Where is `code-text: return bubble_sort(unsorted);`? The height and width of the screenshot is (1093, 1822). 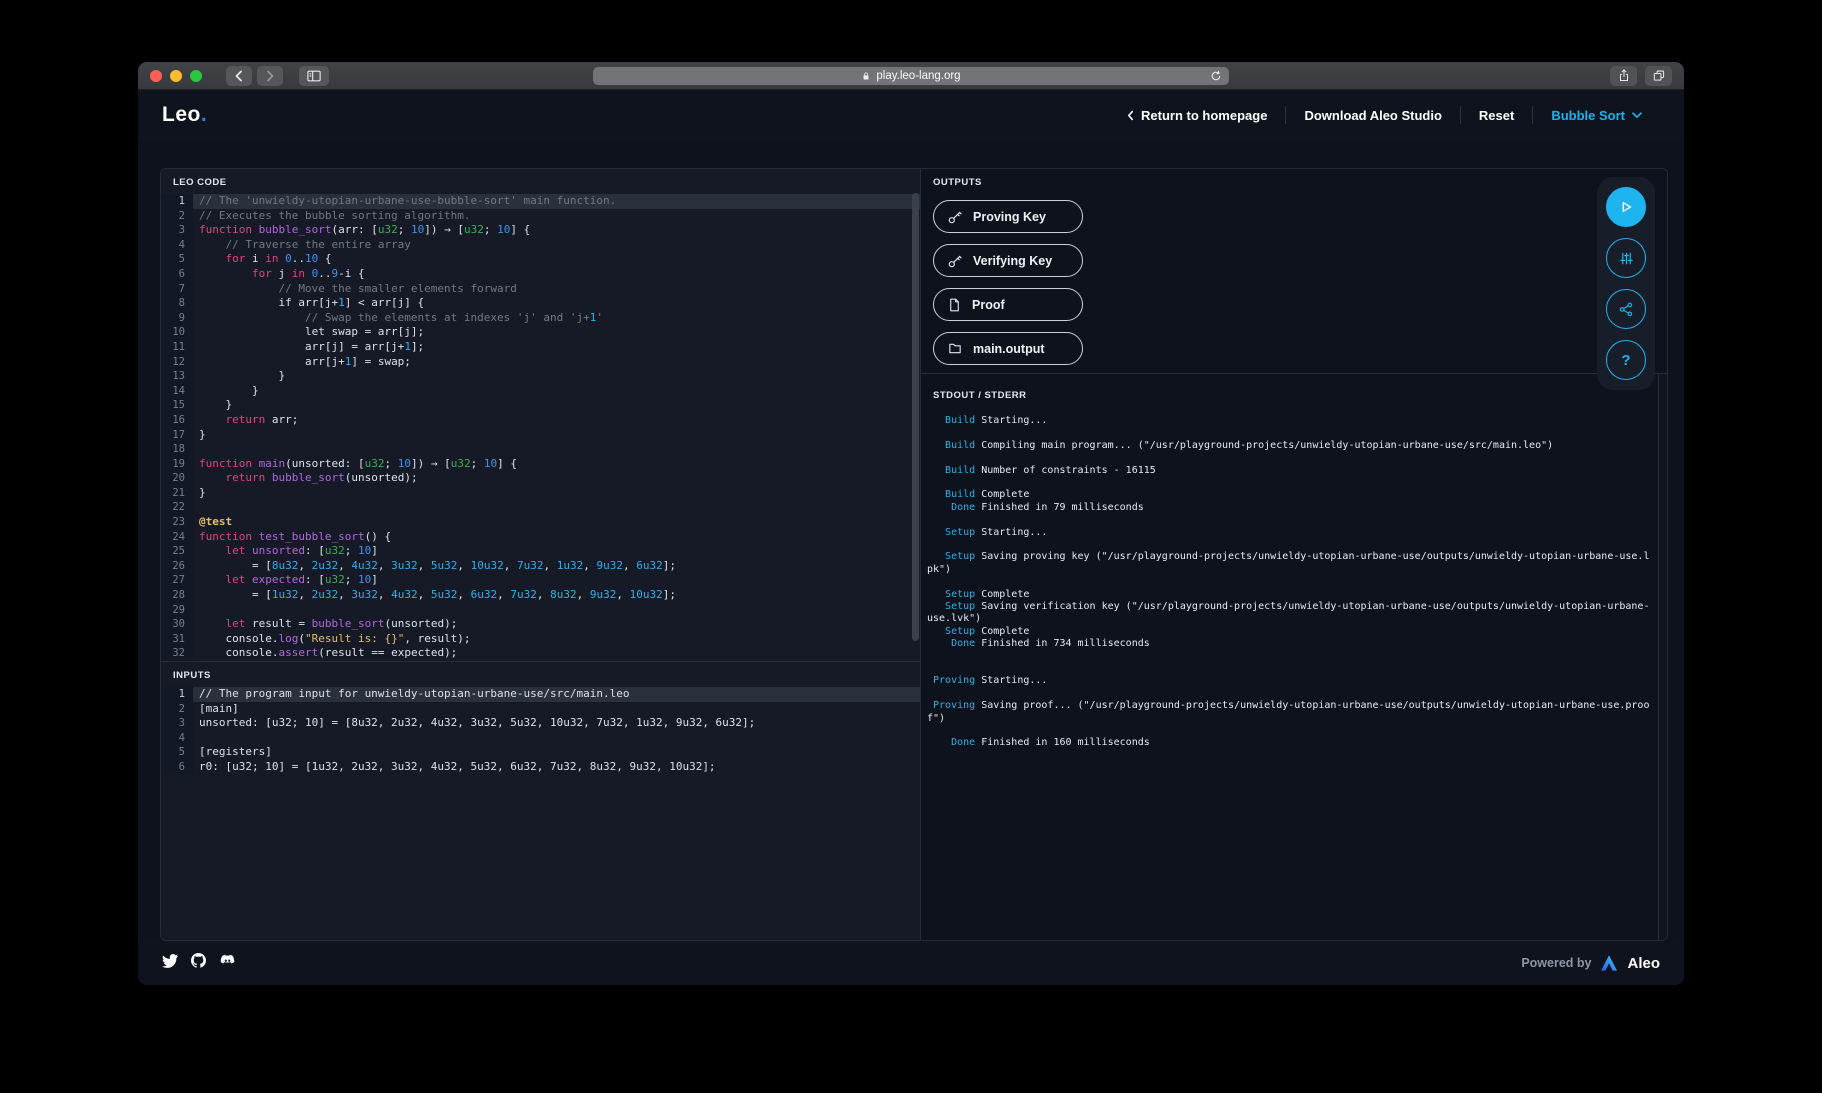 code-text: return bubble_sort(unsorted); is located at coordinates (321, 478).